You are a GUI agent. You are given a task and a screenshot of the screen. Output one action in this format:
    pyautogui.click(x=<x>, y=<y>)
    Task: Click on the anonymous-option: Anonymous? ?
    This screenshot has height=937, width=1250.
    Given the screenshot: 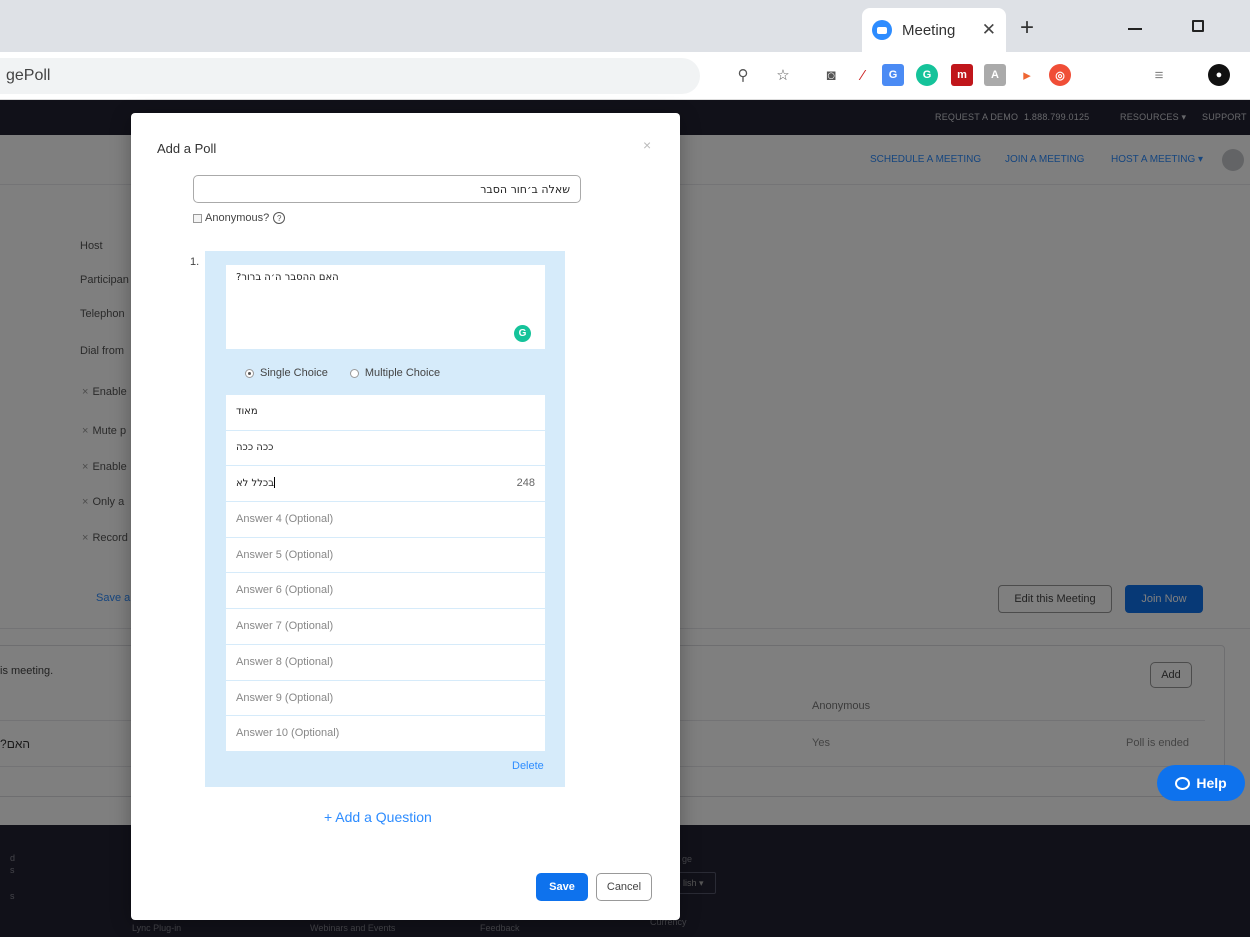 What is the action you would take?
    pyautogui.click(x=239, y=218)
    